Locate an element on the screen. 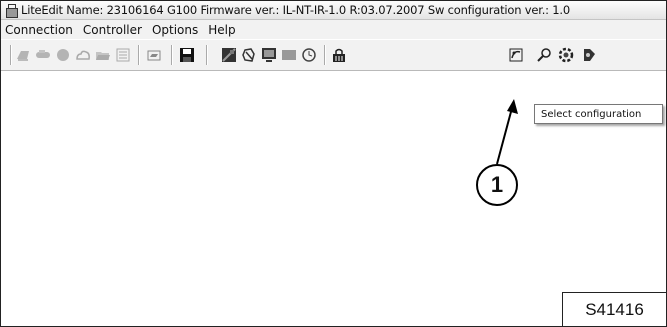 Image resolution: width=667 pixels, height=327 pixels. figure-id-label: S41416 is located at coordinates (614, 309).